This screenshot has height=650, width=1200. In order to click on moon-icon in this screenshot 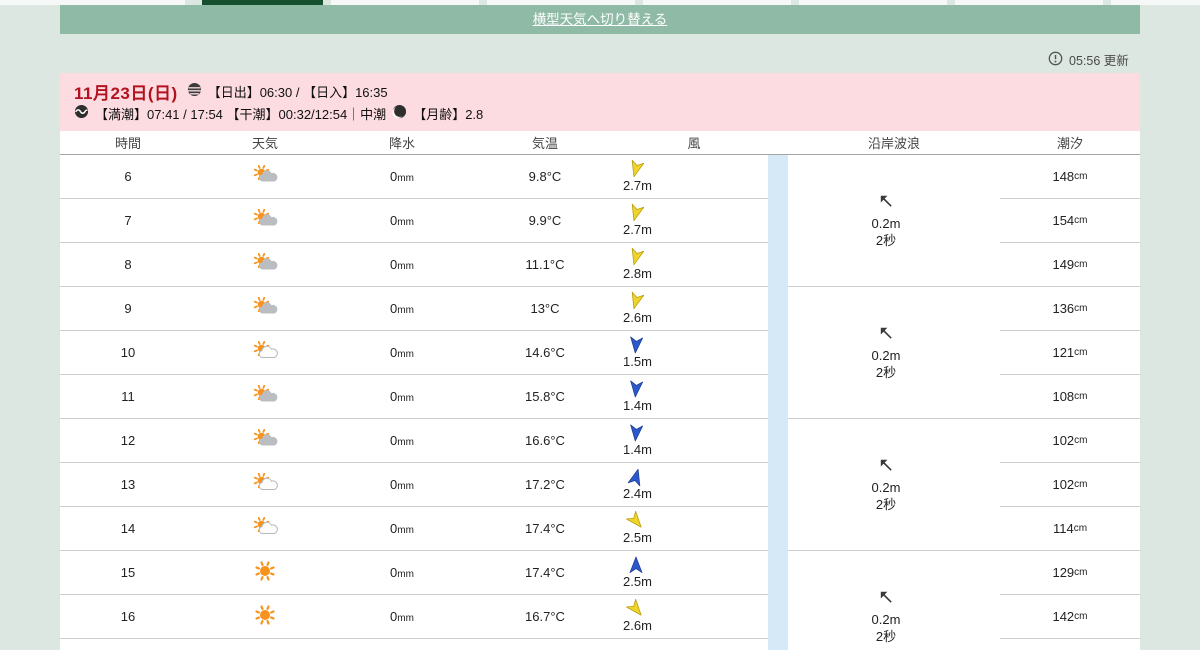, I will do `click(399, 113)`.